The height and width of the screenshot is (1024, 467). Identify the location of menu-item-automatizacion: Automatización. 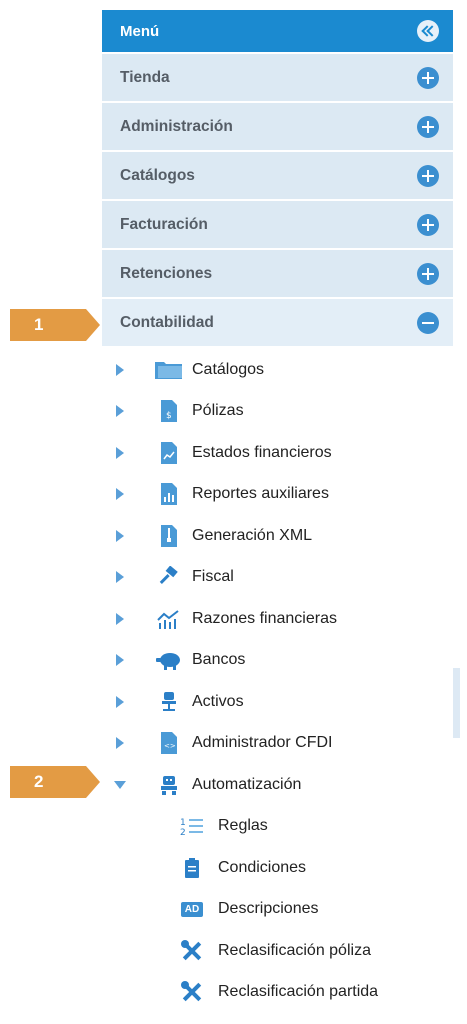
(277, 785).